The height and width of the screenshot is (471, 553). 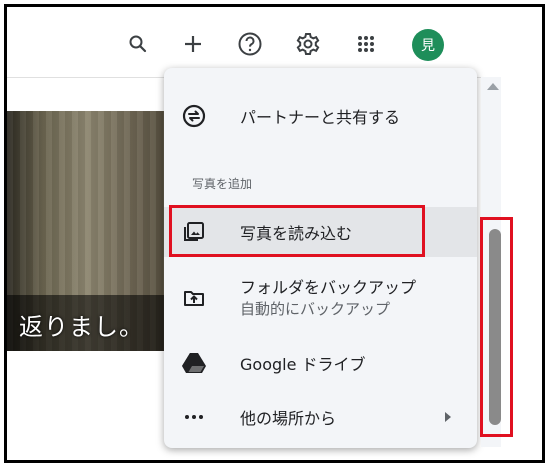 I want to click on drive-icon, so click(x=194, y=363).